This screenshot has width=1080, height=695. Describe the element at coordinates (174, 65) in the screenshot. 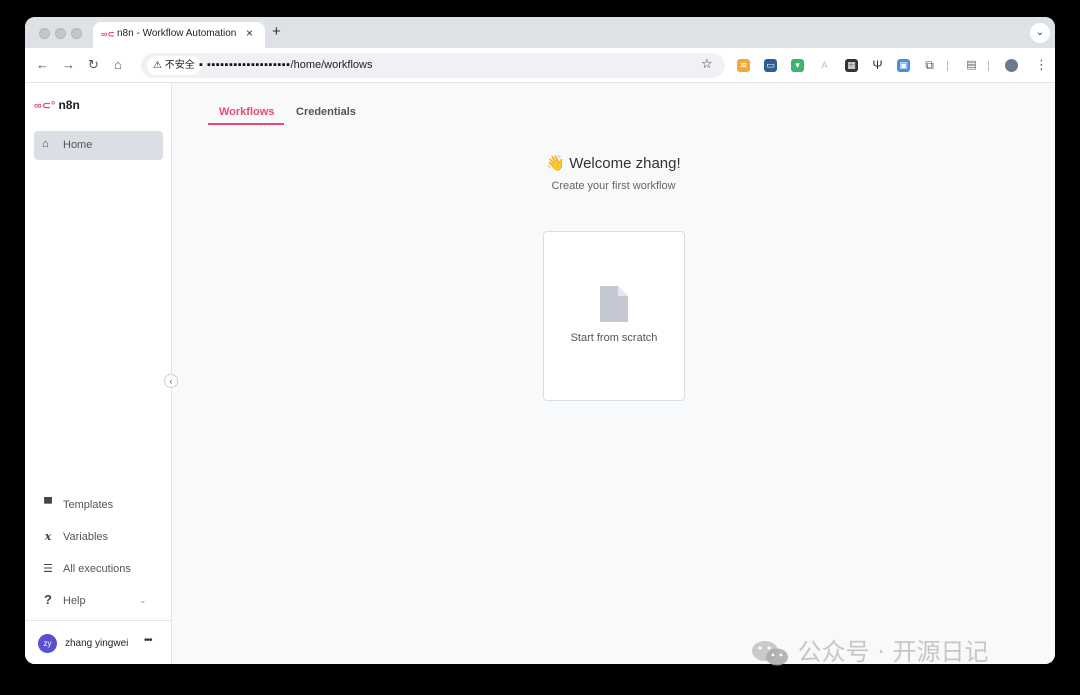

I see `security-warning-chip: ⚠ 不安全` at that location.